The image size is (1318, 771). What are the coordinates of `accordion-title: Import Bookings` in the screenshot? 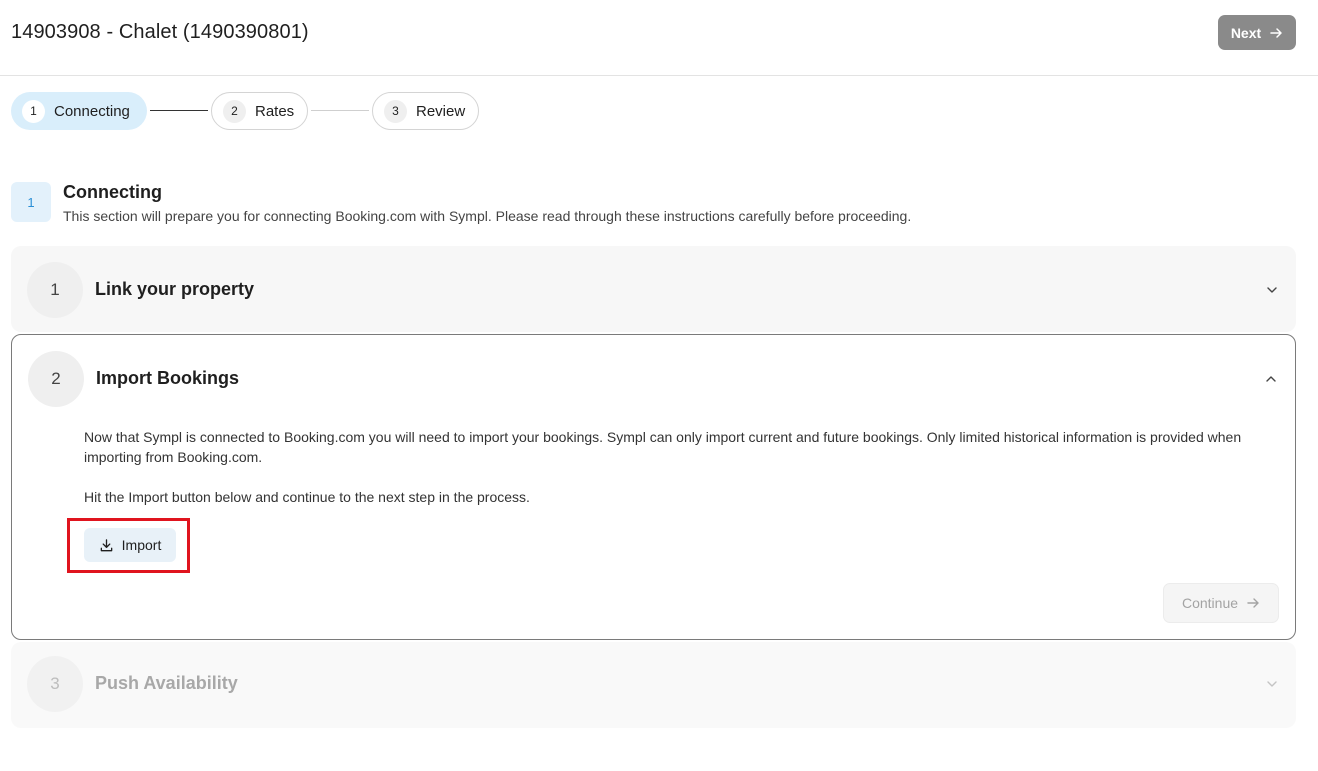 It's located at (167, 378).